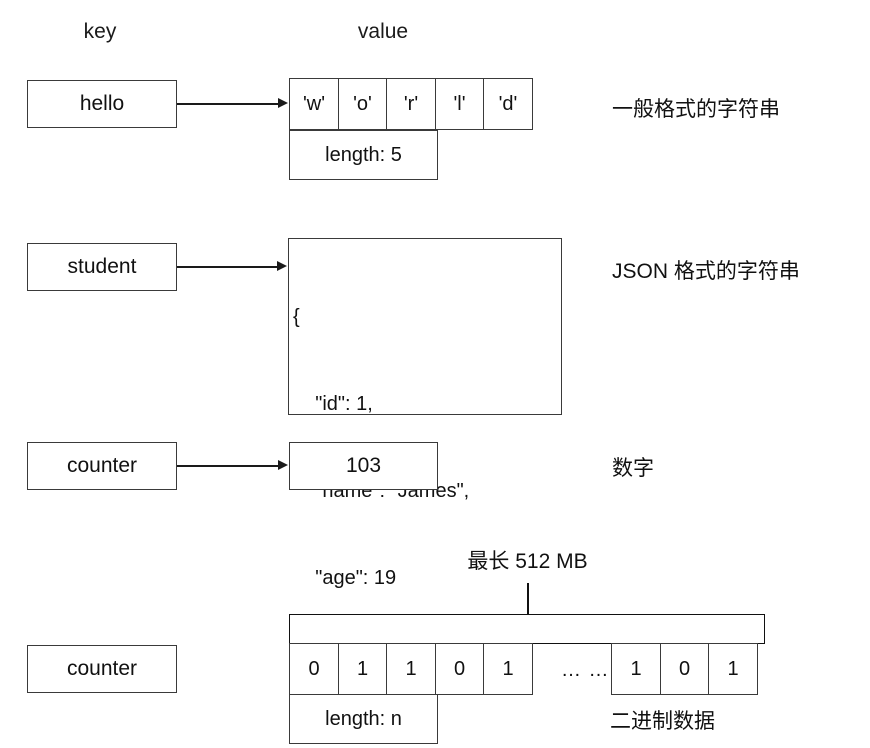  What do you see at coordinates (696, 109) in the screenshot?
I see `annotation-plain-string: 一般格式的字符串` at bounding box center [696, 109].